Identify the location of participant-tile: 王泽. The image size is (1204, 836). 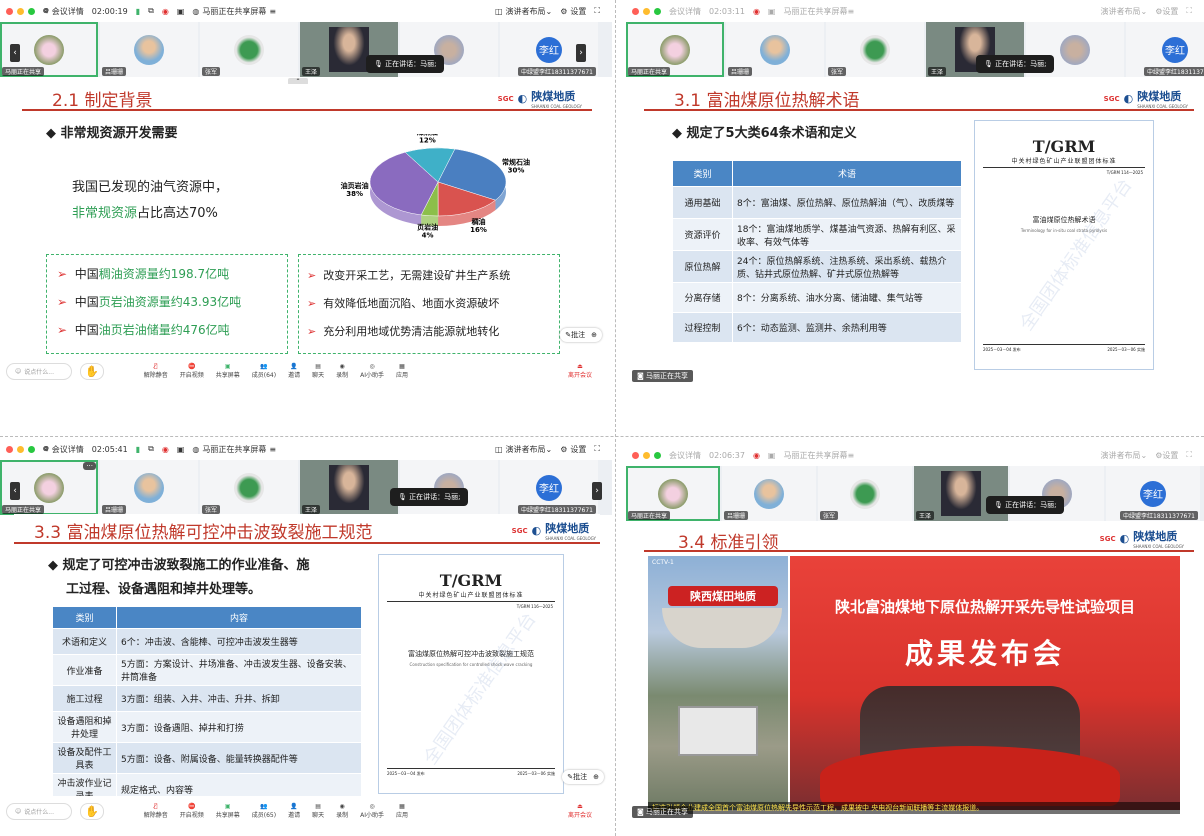
(349, 487).